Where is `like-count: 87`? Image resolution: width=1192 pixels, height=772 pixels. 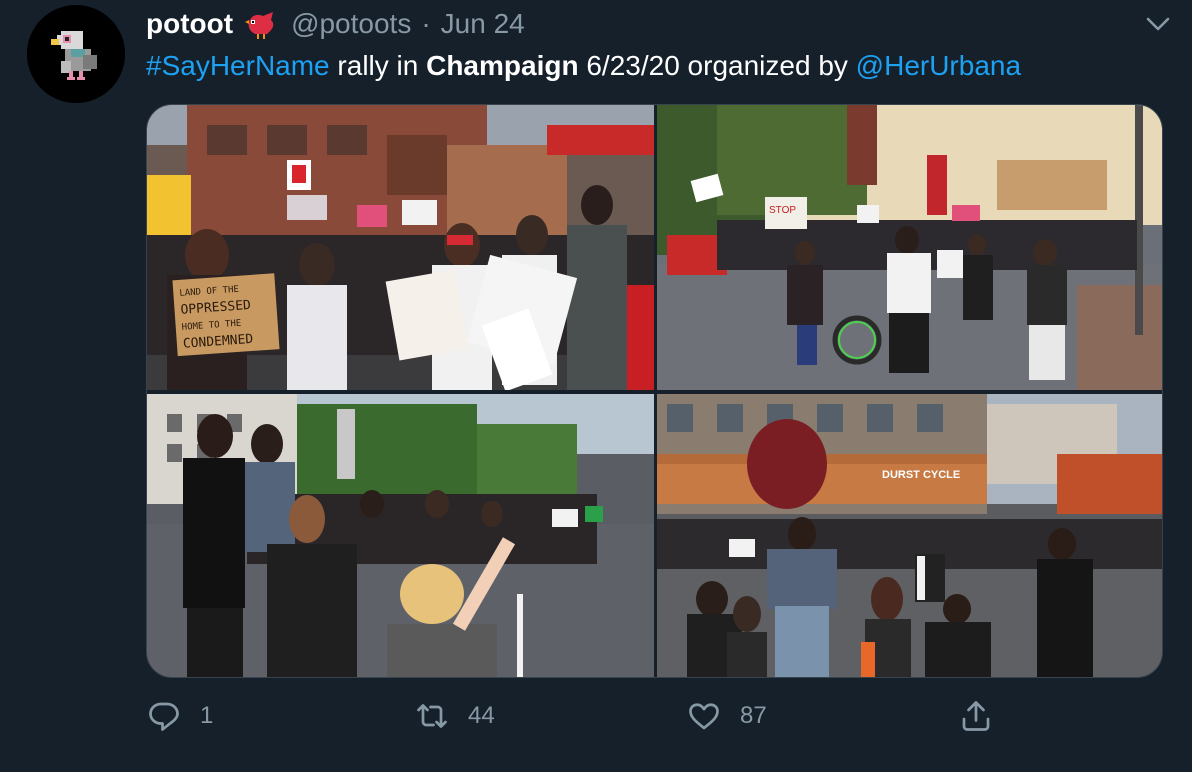 like-count: 87 is located at coordinates (753, 715).